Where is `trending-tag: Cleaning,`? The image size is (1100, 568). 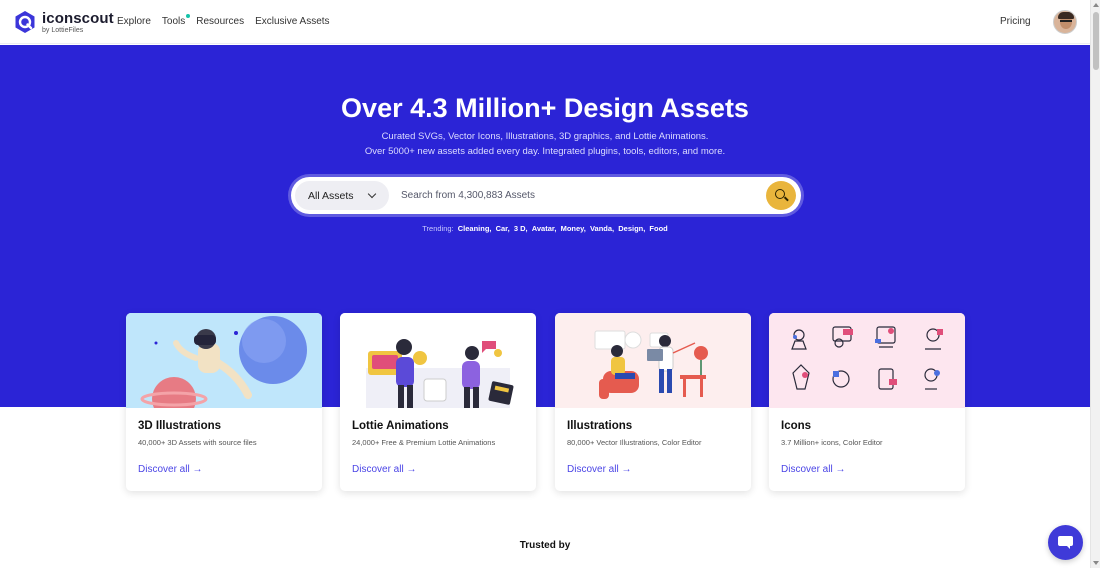 trending-tag: Cleaning, is located at coordinates (475, 228).